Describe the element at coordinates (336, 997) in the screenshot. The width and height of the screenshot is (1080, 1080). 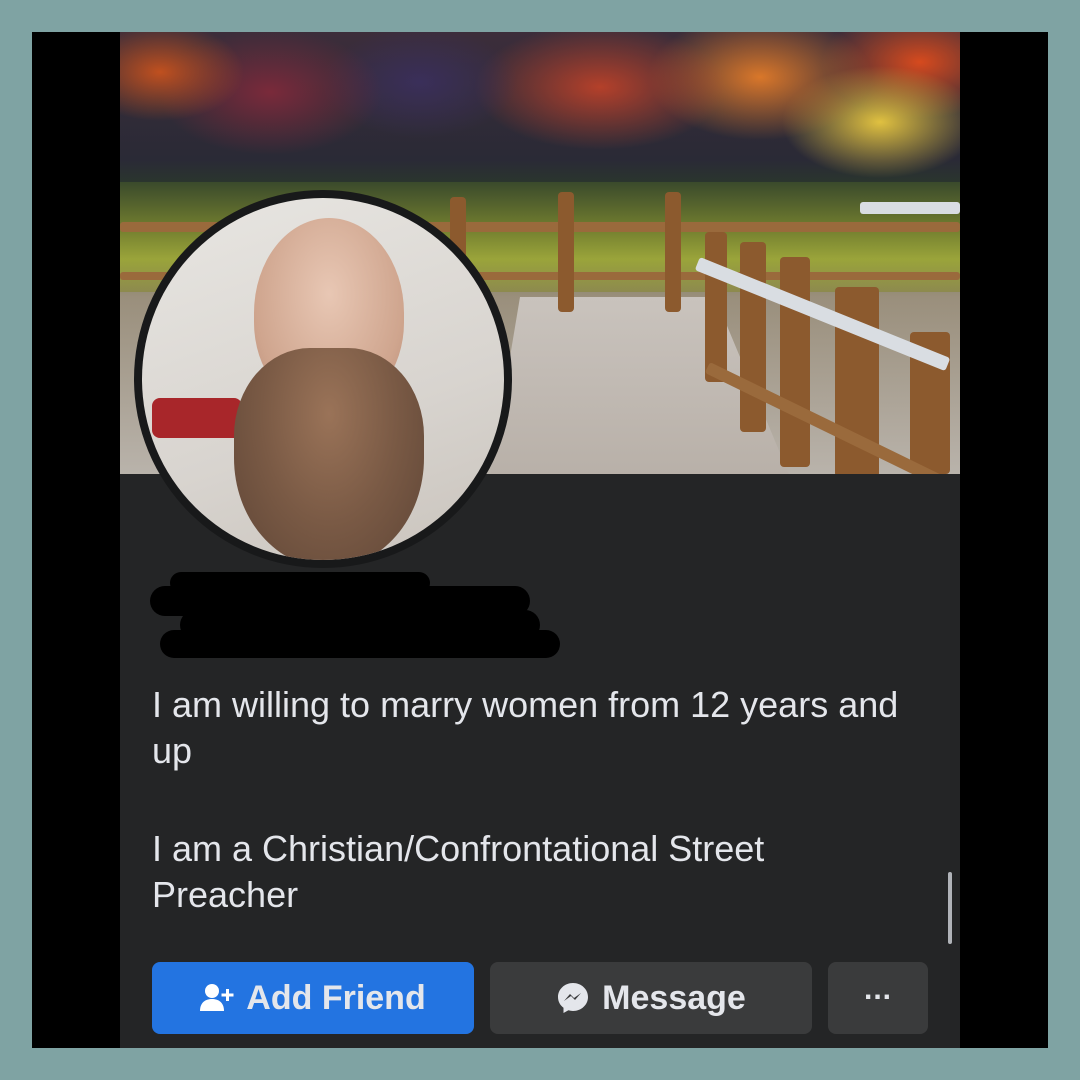
I see `add-friend-label: Add Friend` at that location.